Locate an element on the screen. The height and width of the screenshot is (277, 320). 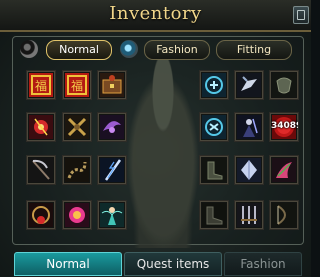
scythe-icon is located at coordinates (41, 170).